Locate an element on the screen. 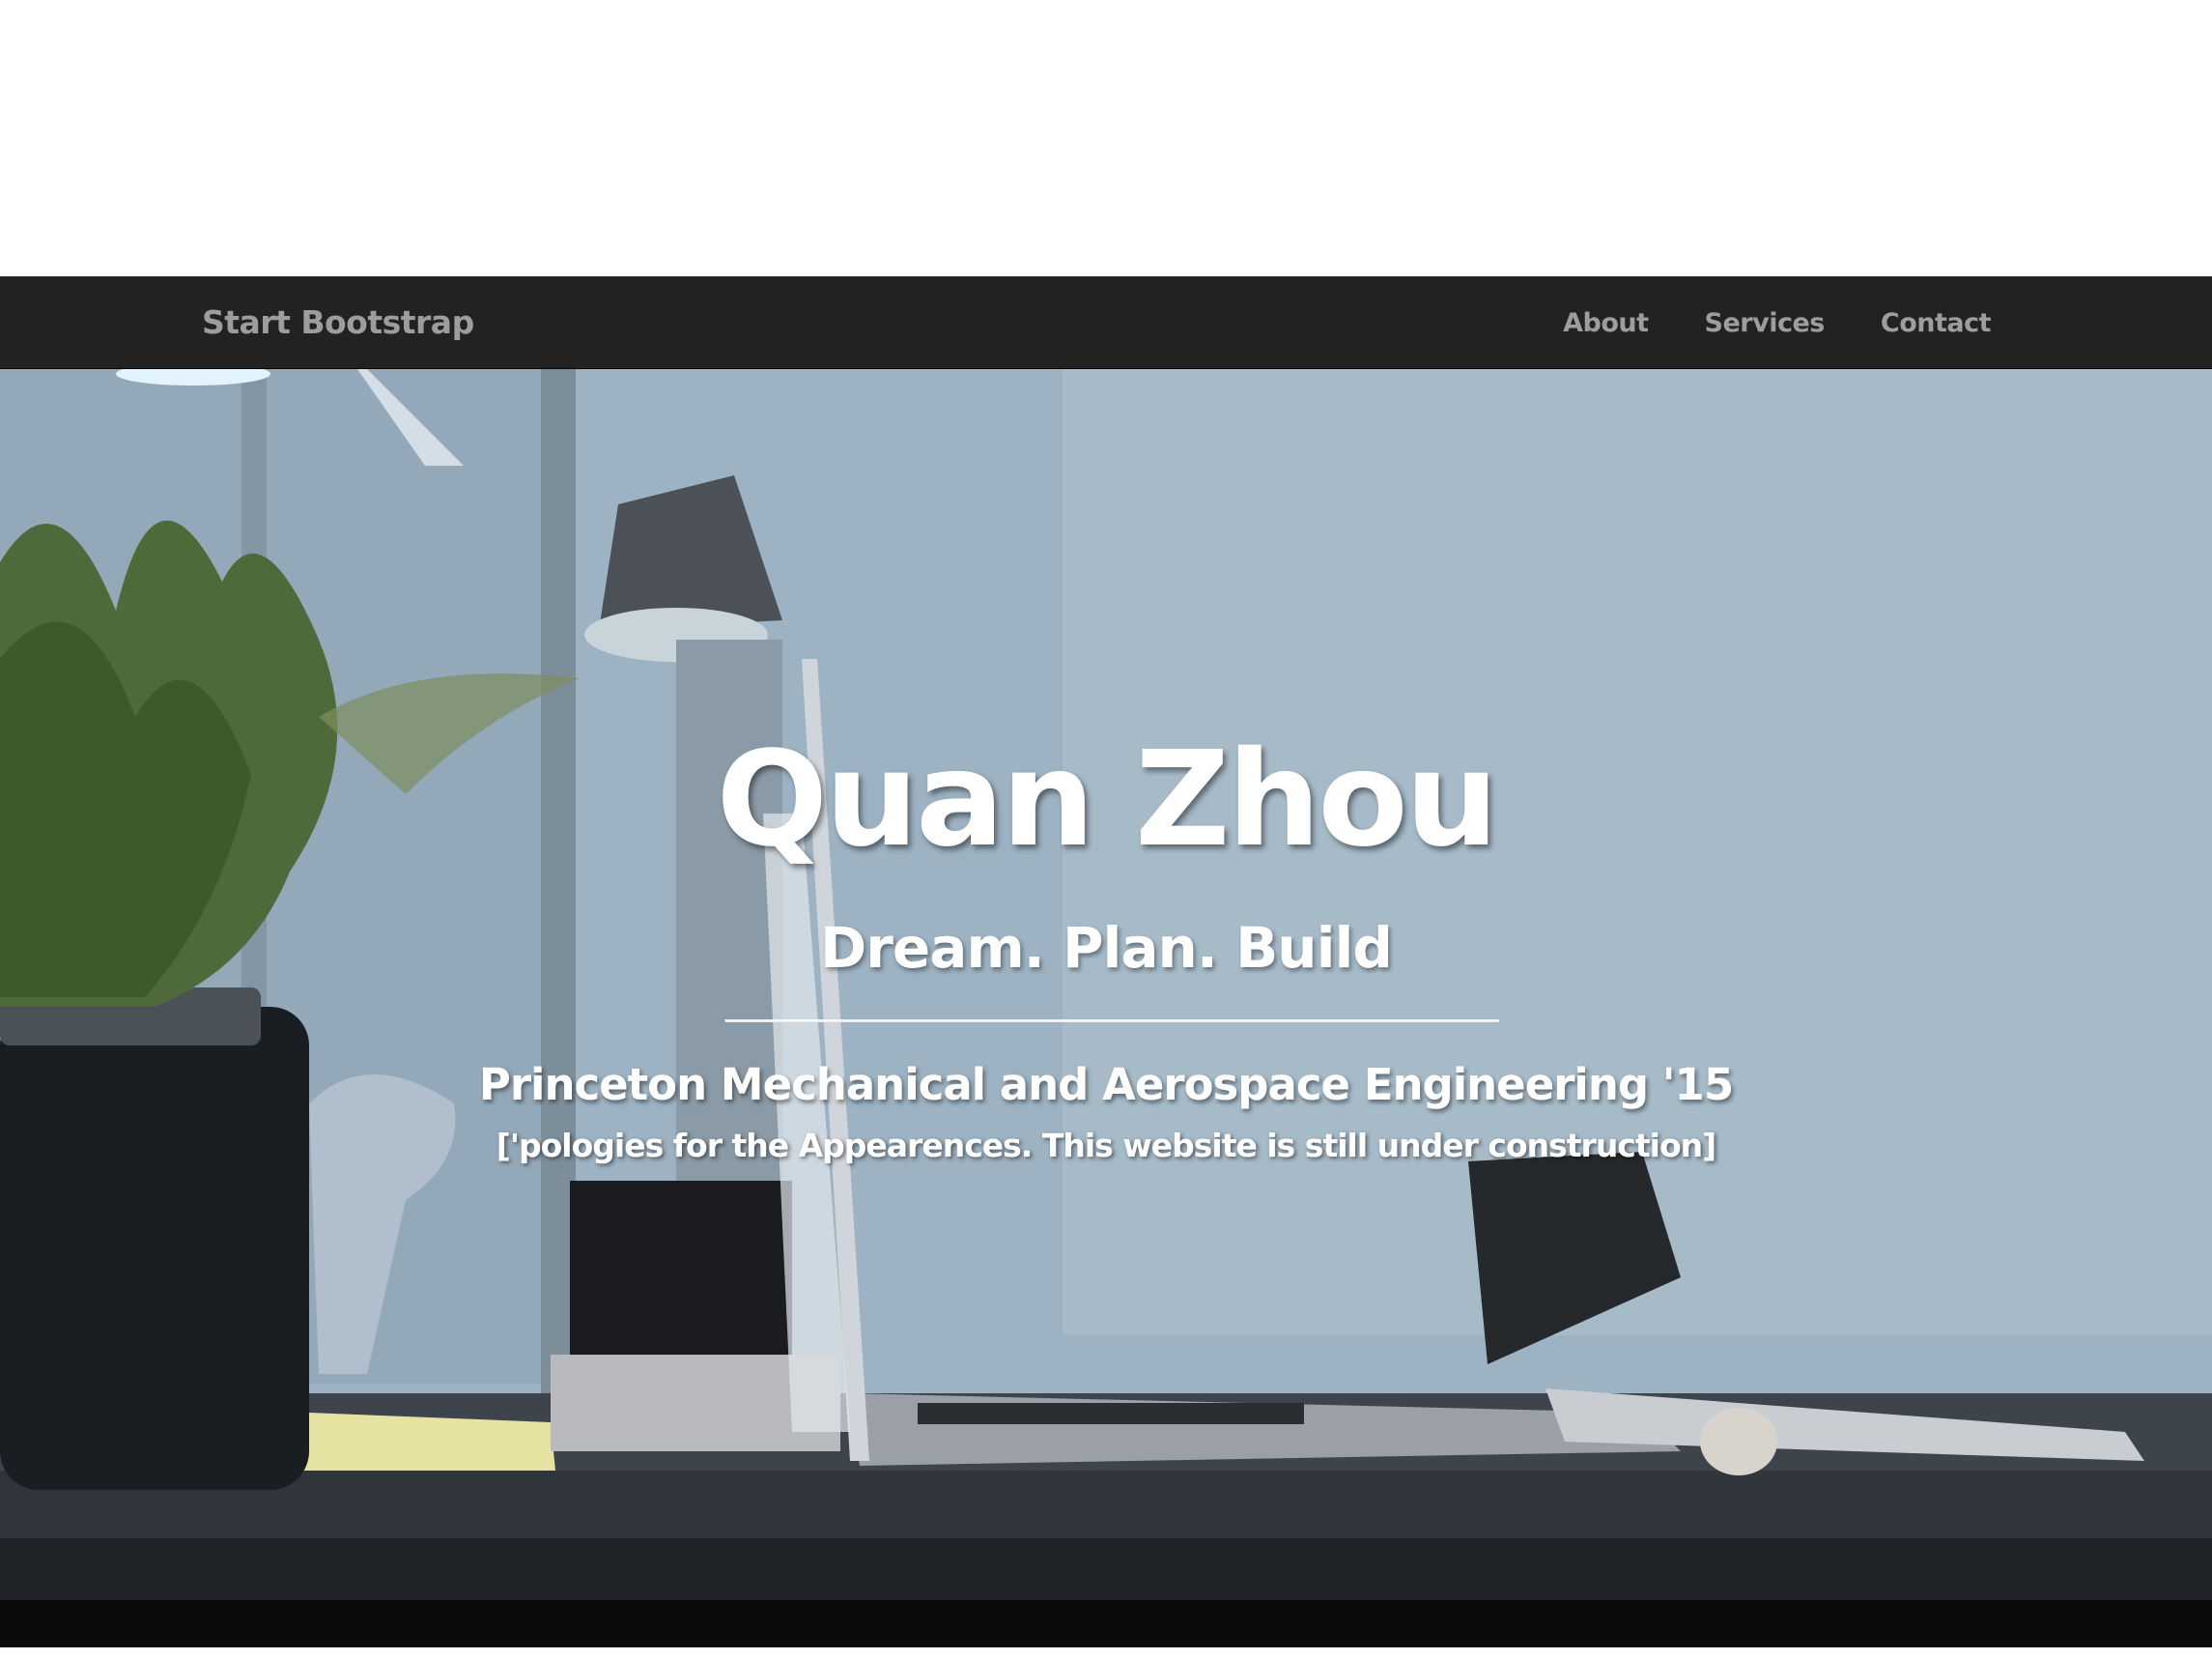  hero-divider is located at coordinates (1111, 1021).